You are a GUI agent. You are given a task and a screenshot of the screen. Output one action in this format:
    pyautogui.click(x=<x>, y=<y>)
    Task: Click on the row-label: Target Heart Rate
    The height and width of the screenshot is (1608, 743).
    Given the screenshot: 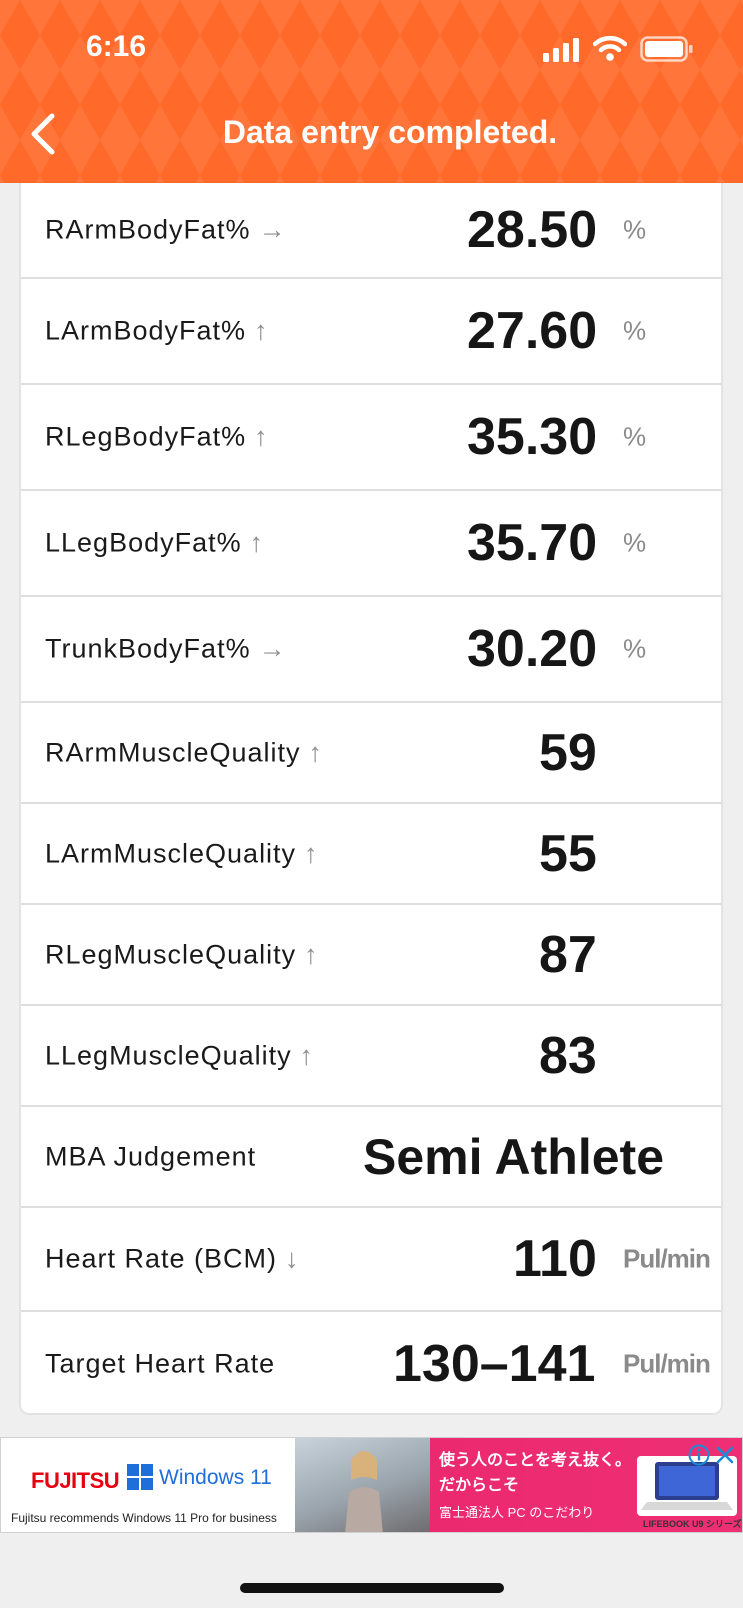 What is the action you would take?
    pyautogui.click(x=160, y=1363)
    